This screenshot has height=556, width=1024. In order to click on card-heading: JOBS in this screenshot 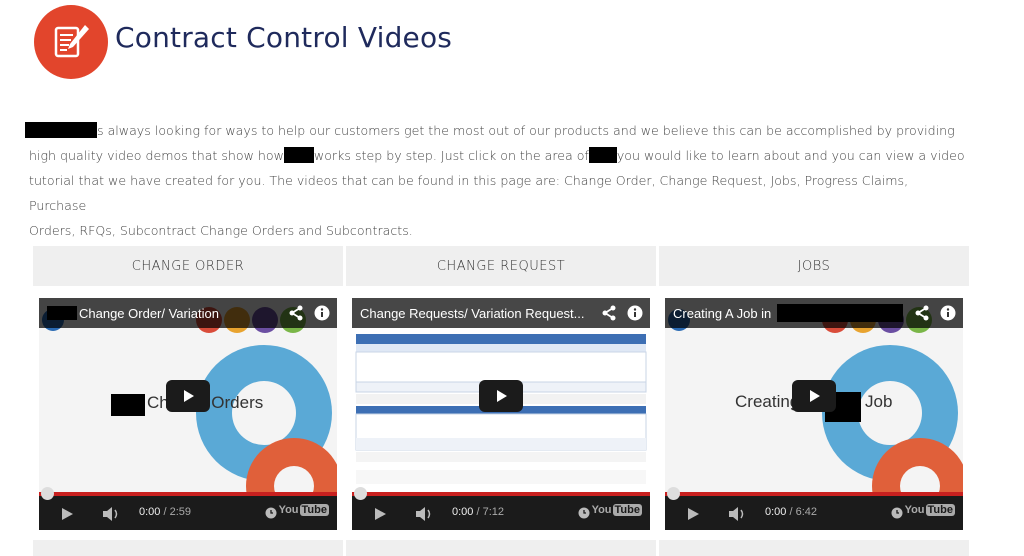, I will do `click(814, 266)`.